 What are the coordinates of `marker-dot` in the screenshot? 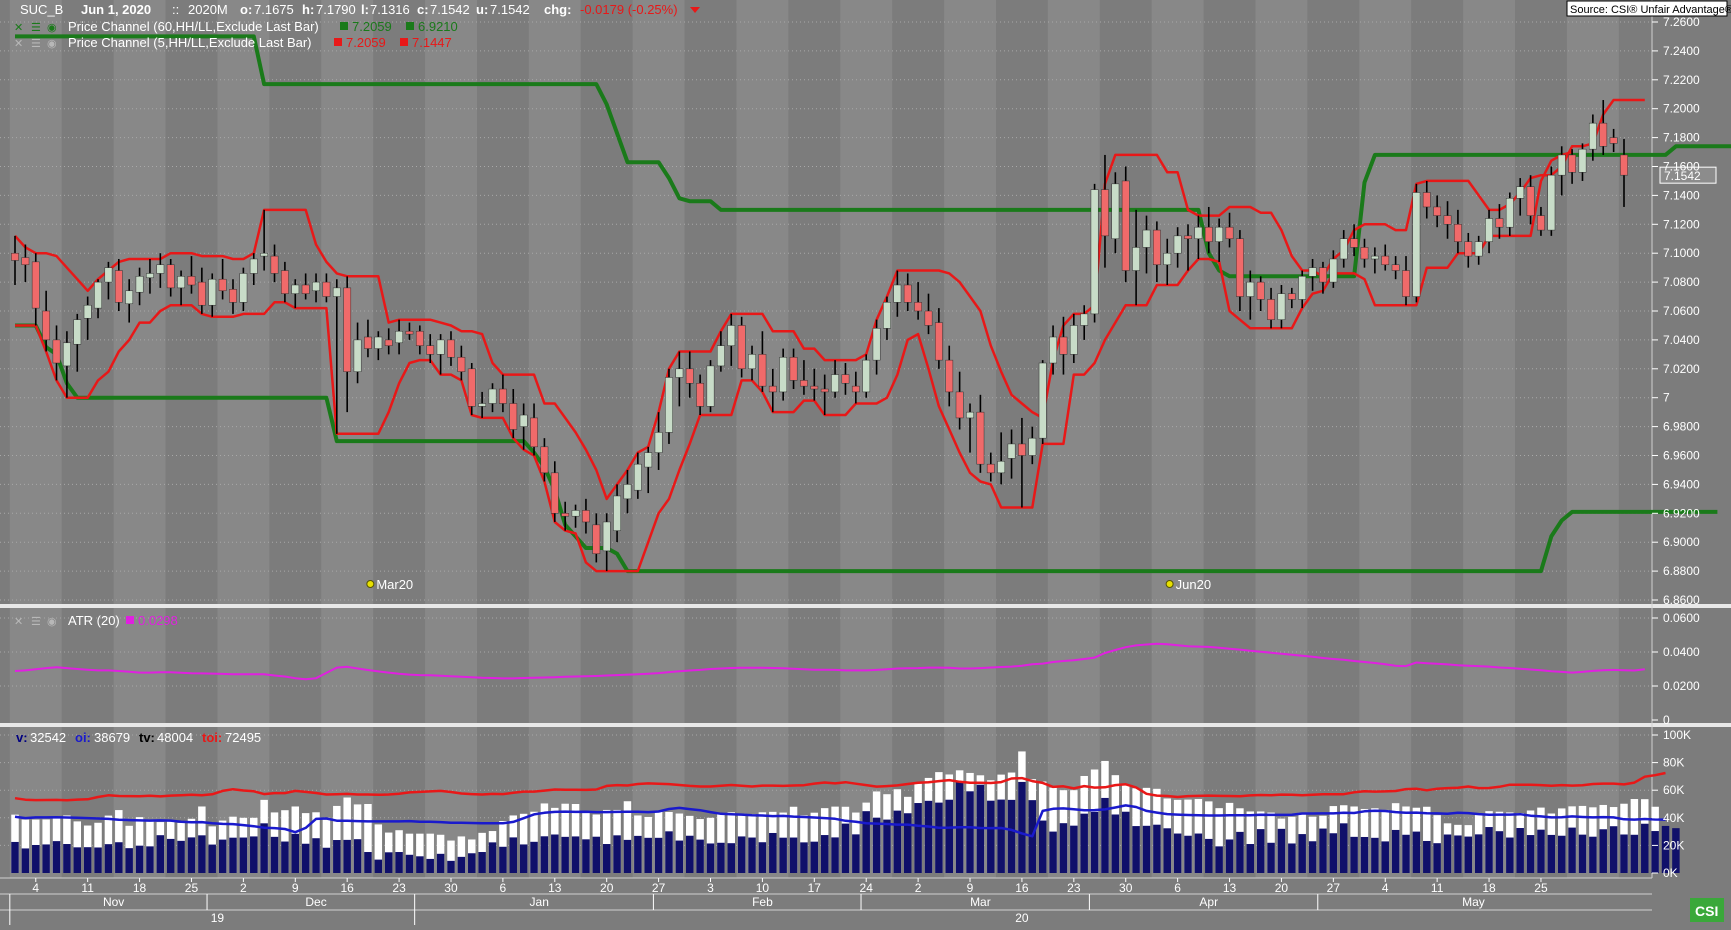 It's located at (1169, 584).